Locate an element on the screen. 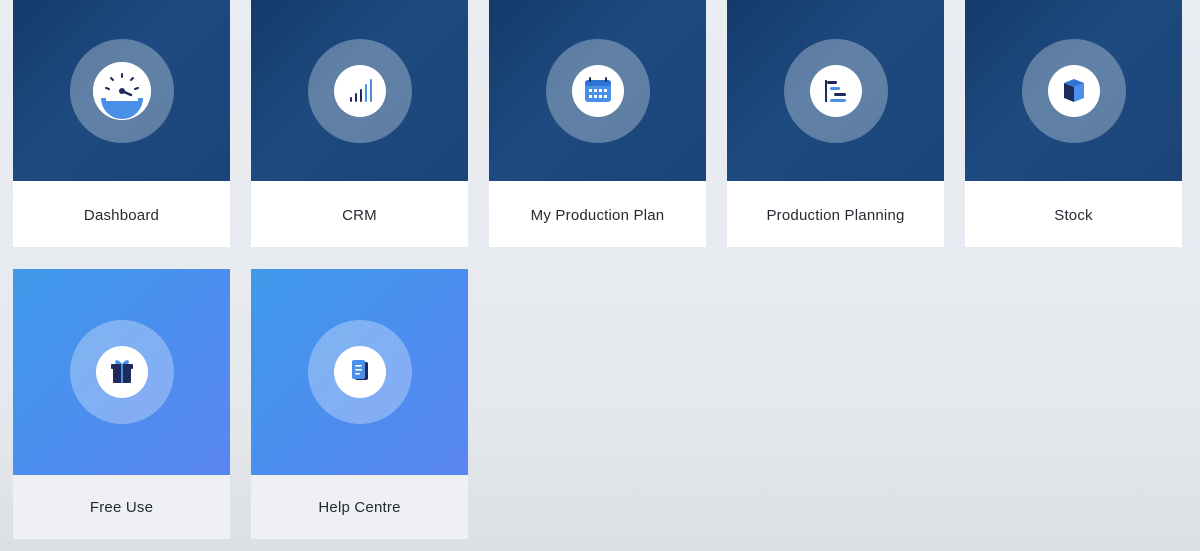  tile-production-planning: Production Planning is located at coordinates (835, 123).